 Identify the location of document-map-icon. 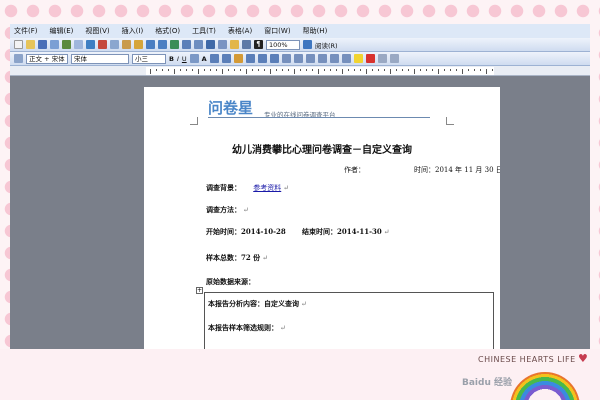
(246, 44).